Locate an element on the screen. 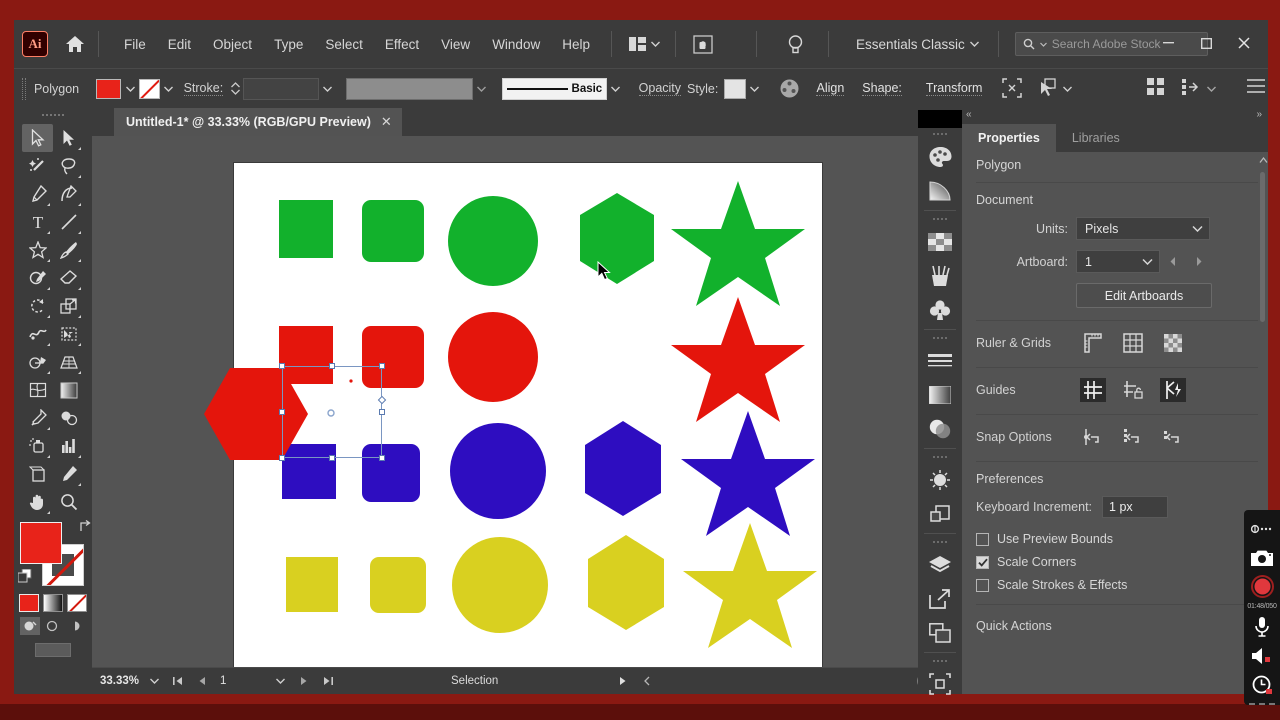  type-tool: T is located at coordinates (37, 222).